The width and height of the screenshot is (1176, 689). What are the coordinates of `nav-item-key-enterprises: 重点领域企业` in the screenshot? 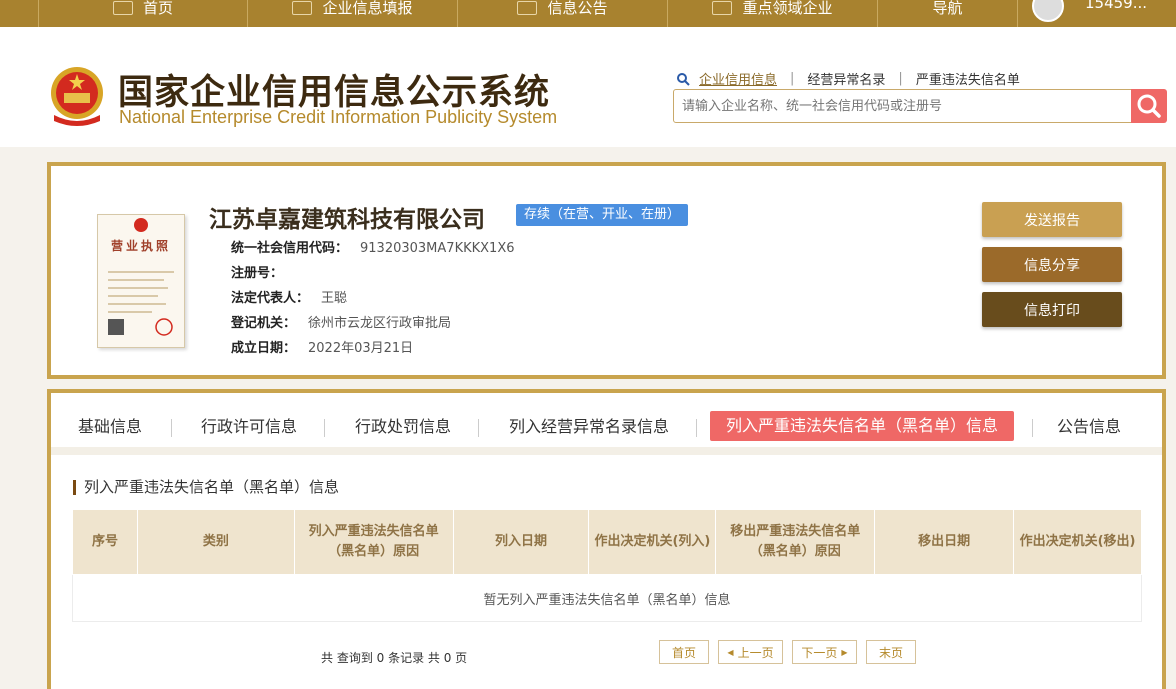 It's located at (773, 13).